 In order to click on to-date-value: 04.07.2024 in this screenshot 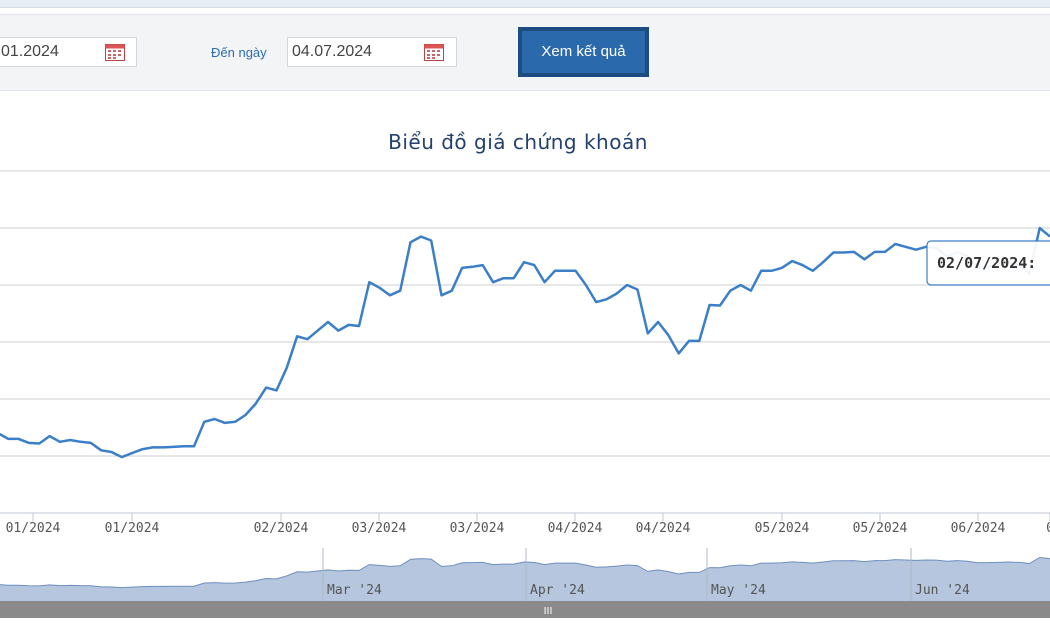, I will do `click(332, 51)`.